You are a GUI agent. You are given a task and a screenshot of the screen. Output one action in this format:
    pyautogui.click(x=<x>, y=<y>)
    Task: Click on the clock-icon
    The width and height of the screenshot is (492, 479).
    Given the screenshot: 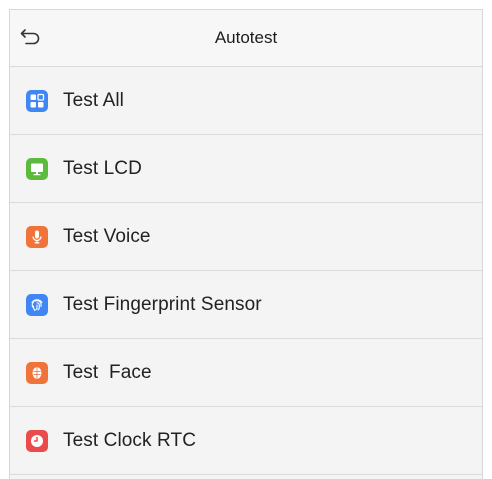 What is the action you would take?
    pyautogui.click(x=37, y=440)
    